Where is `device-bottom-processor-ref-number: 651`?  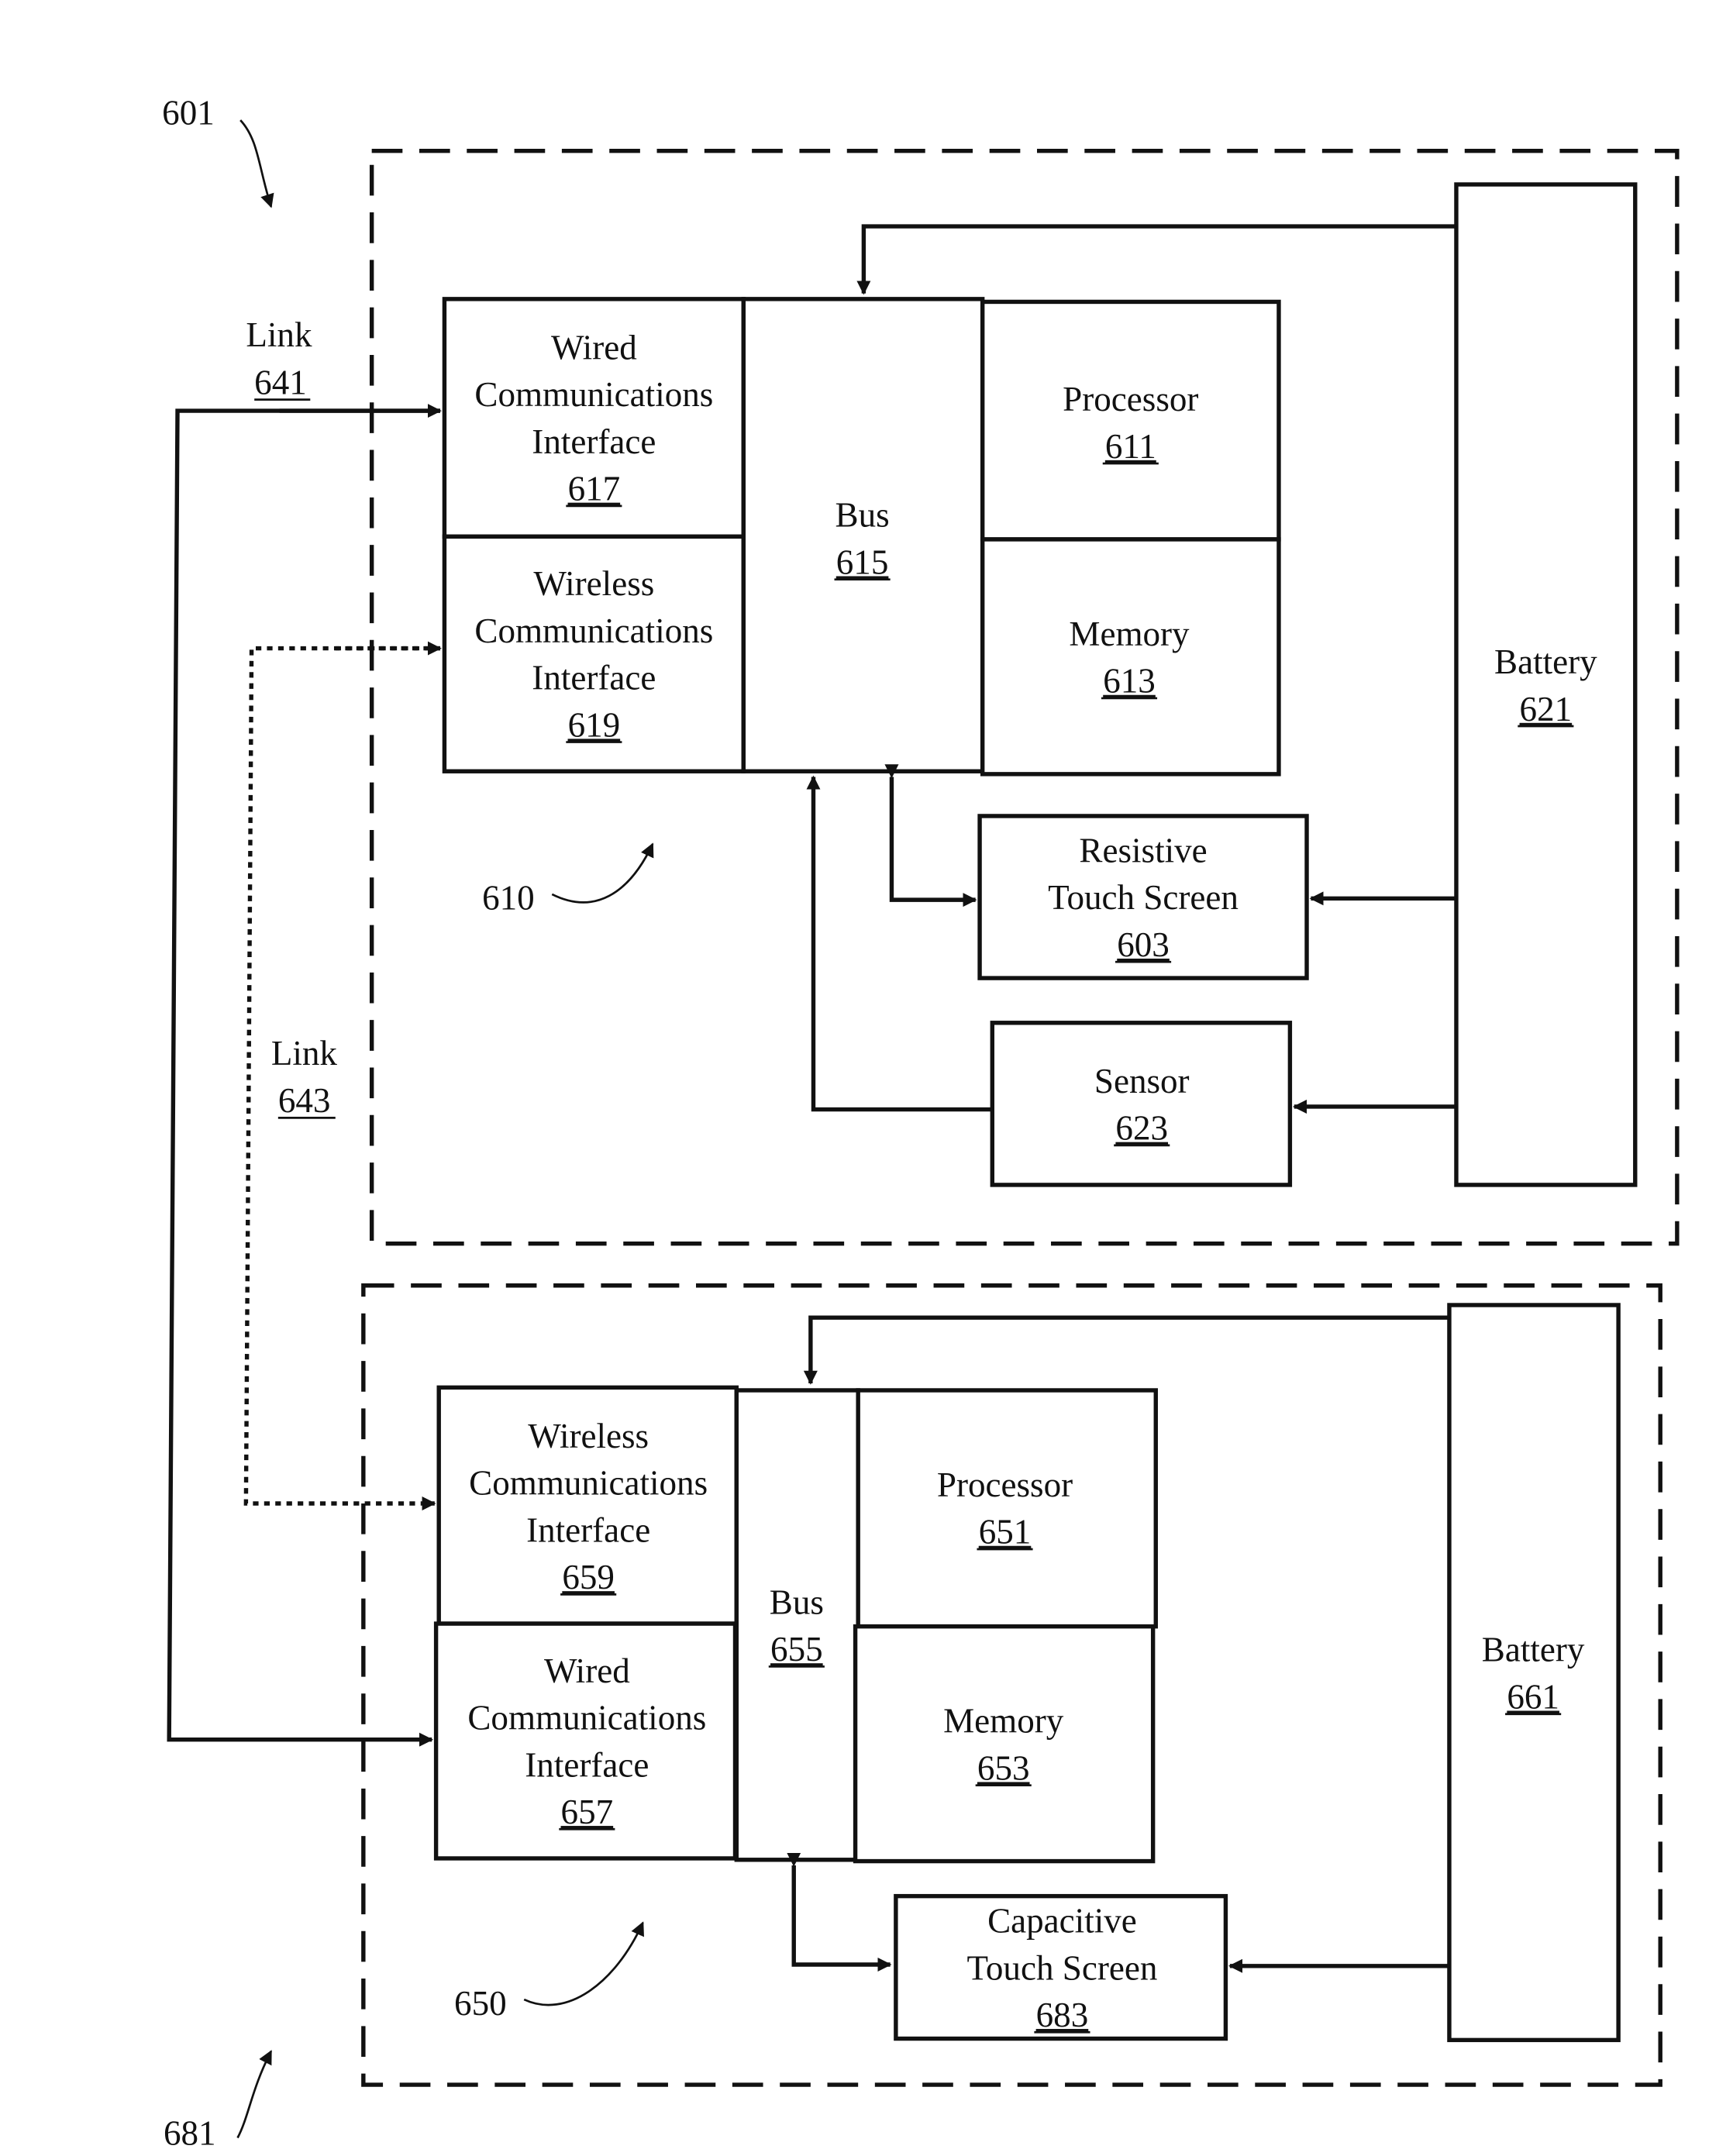
device-bottom-processor-ref-number: 651 is located at coordinates (1006, 1532).